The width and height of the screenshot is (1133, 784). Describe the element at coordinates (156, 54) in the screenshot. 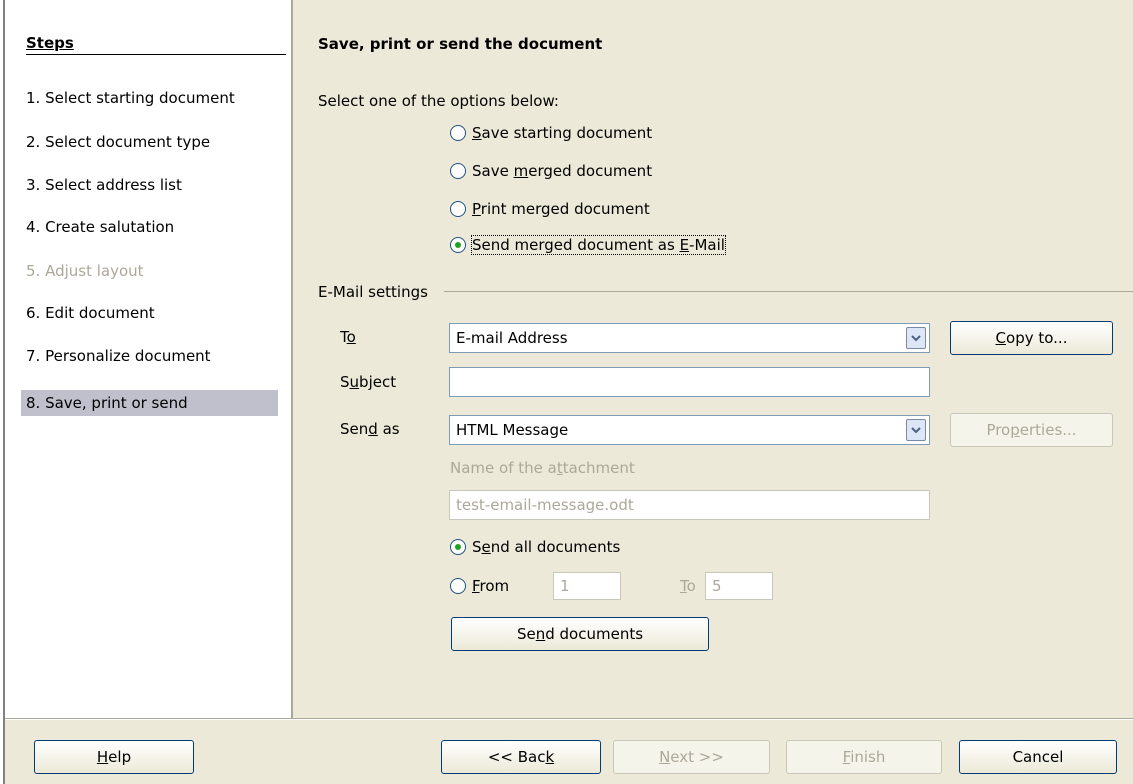

I see `steps-title-rule` at that location.